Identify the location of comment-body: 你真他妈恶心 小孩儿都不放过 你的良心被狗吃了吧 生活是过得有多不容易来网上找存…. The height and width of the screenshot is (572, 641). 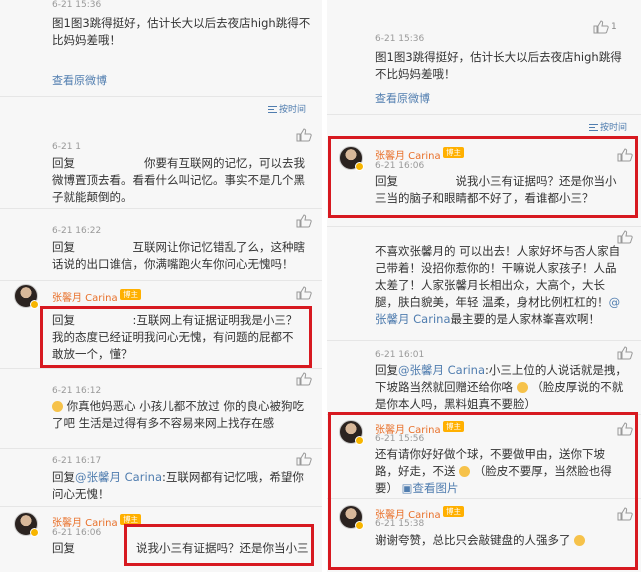
(178, 414).